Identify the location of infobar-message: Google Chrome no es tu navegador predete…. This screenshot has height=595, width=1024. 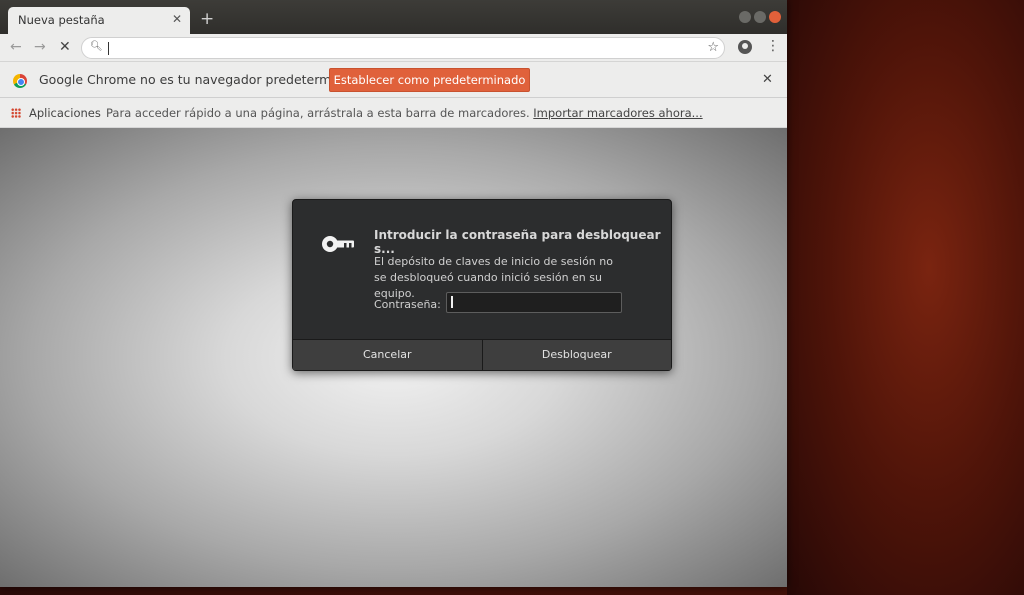
(202, 79).